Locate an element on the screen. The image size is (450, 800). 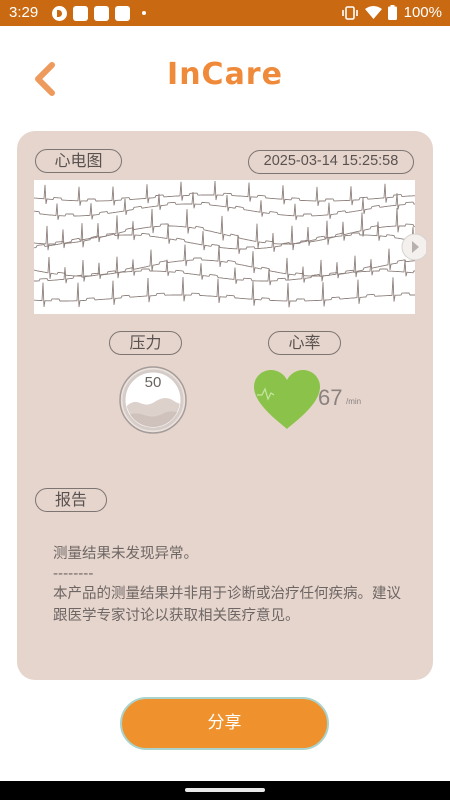
pressure-value: 50 is located at coordinates (153, 382).